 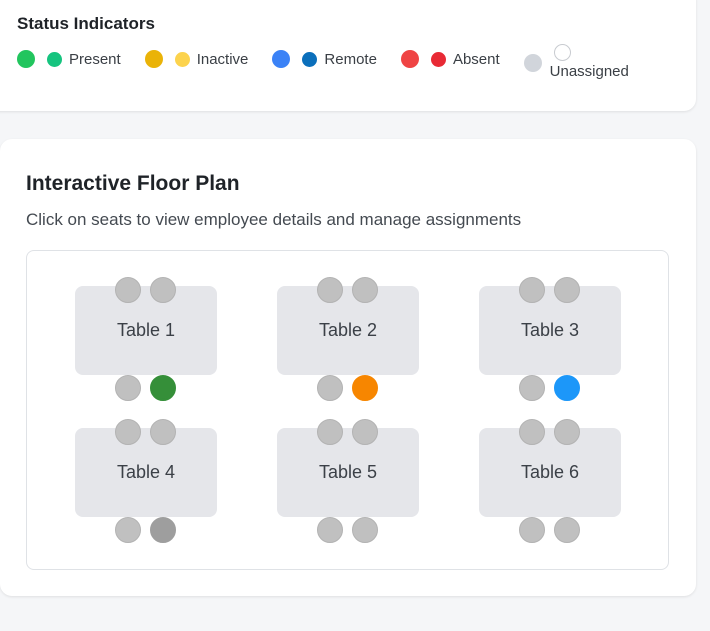 I want to click on table-label: Table 3, so click(x=550, y=330).